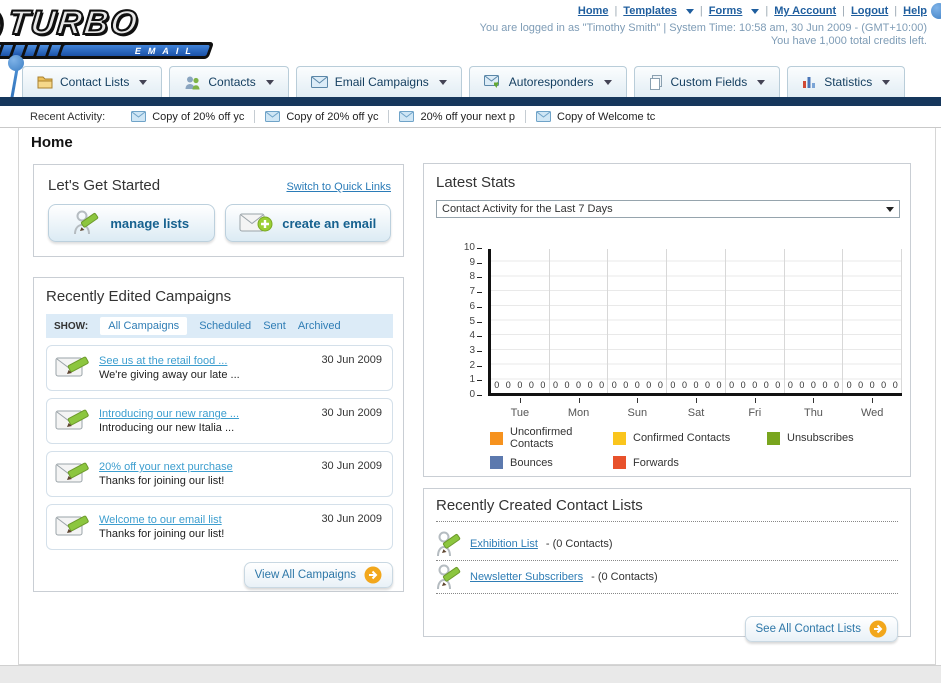  I want to click on recent-activity-item: 20% off your next p, so click(457, 117).